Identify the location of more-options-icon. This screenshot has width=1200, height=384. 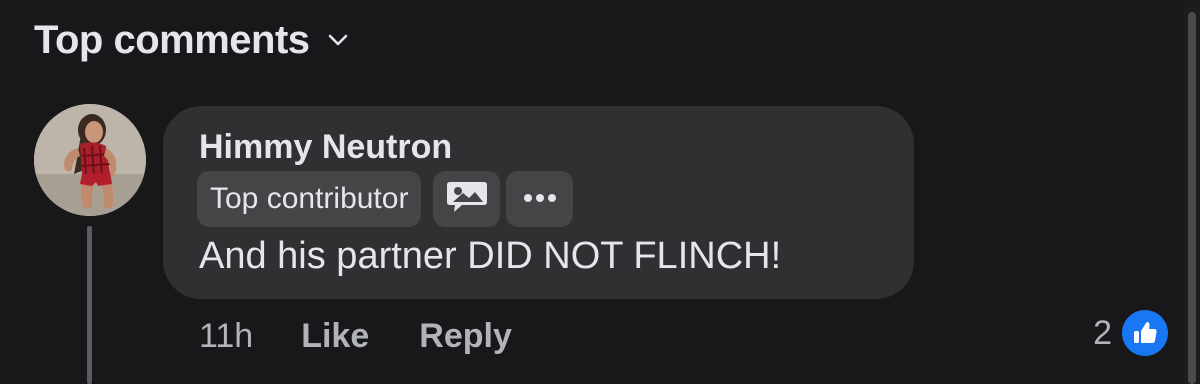
(540, 199).